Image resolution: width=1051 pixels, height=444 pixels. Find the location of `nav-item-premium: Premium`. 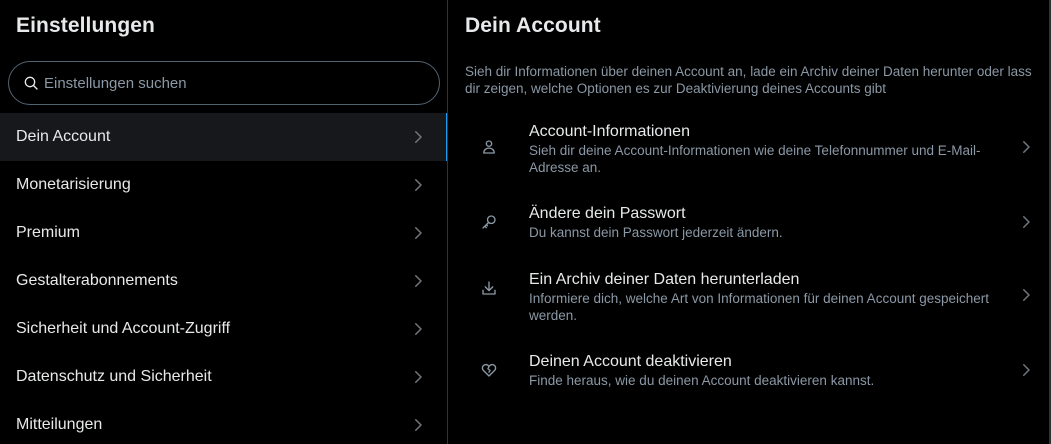

nav-item-premium: Premium is located at coordinates (223, 233).